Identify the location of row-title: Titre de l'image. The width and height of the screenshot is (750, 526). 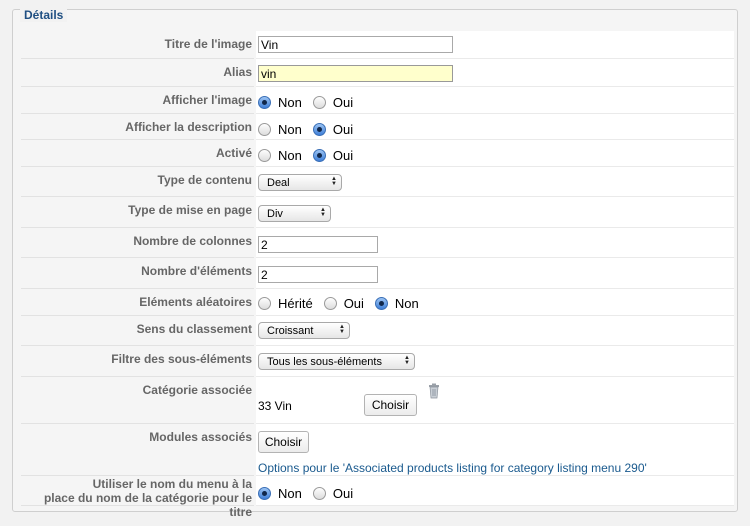
(377, 45).